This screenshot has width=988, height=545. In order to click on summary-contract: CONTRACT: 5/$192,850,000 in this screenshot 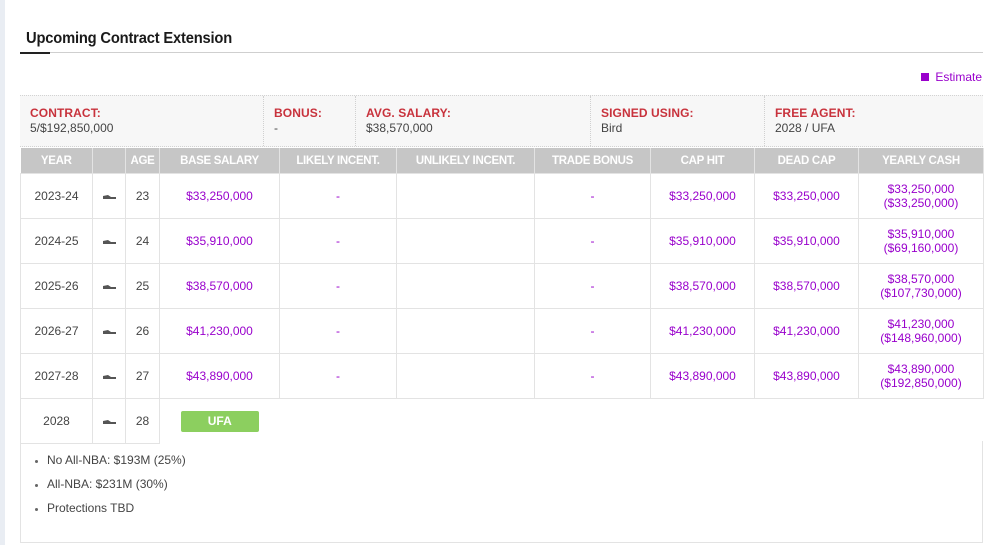, I will do `click(142, 121)`.